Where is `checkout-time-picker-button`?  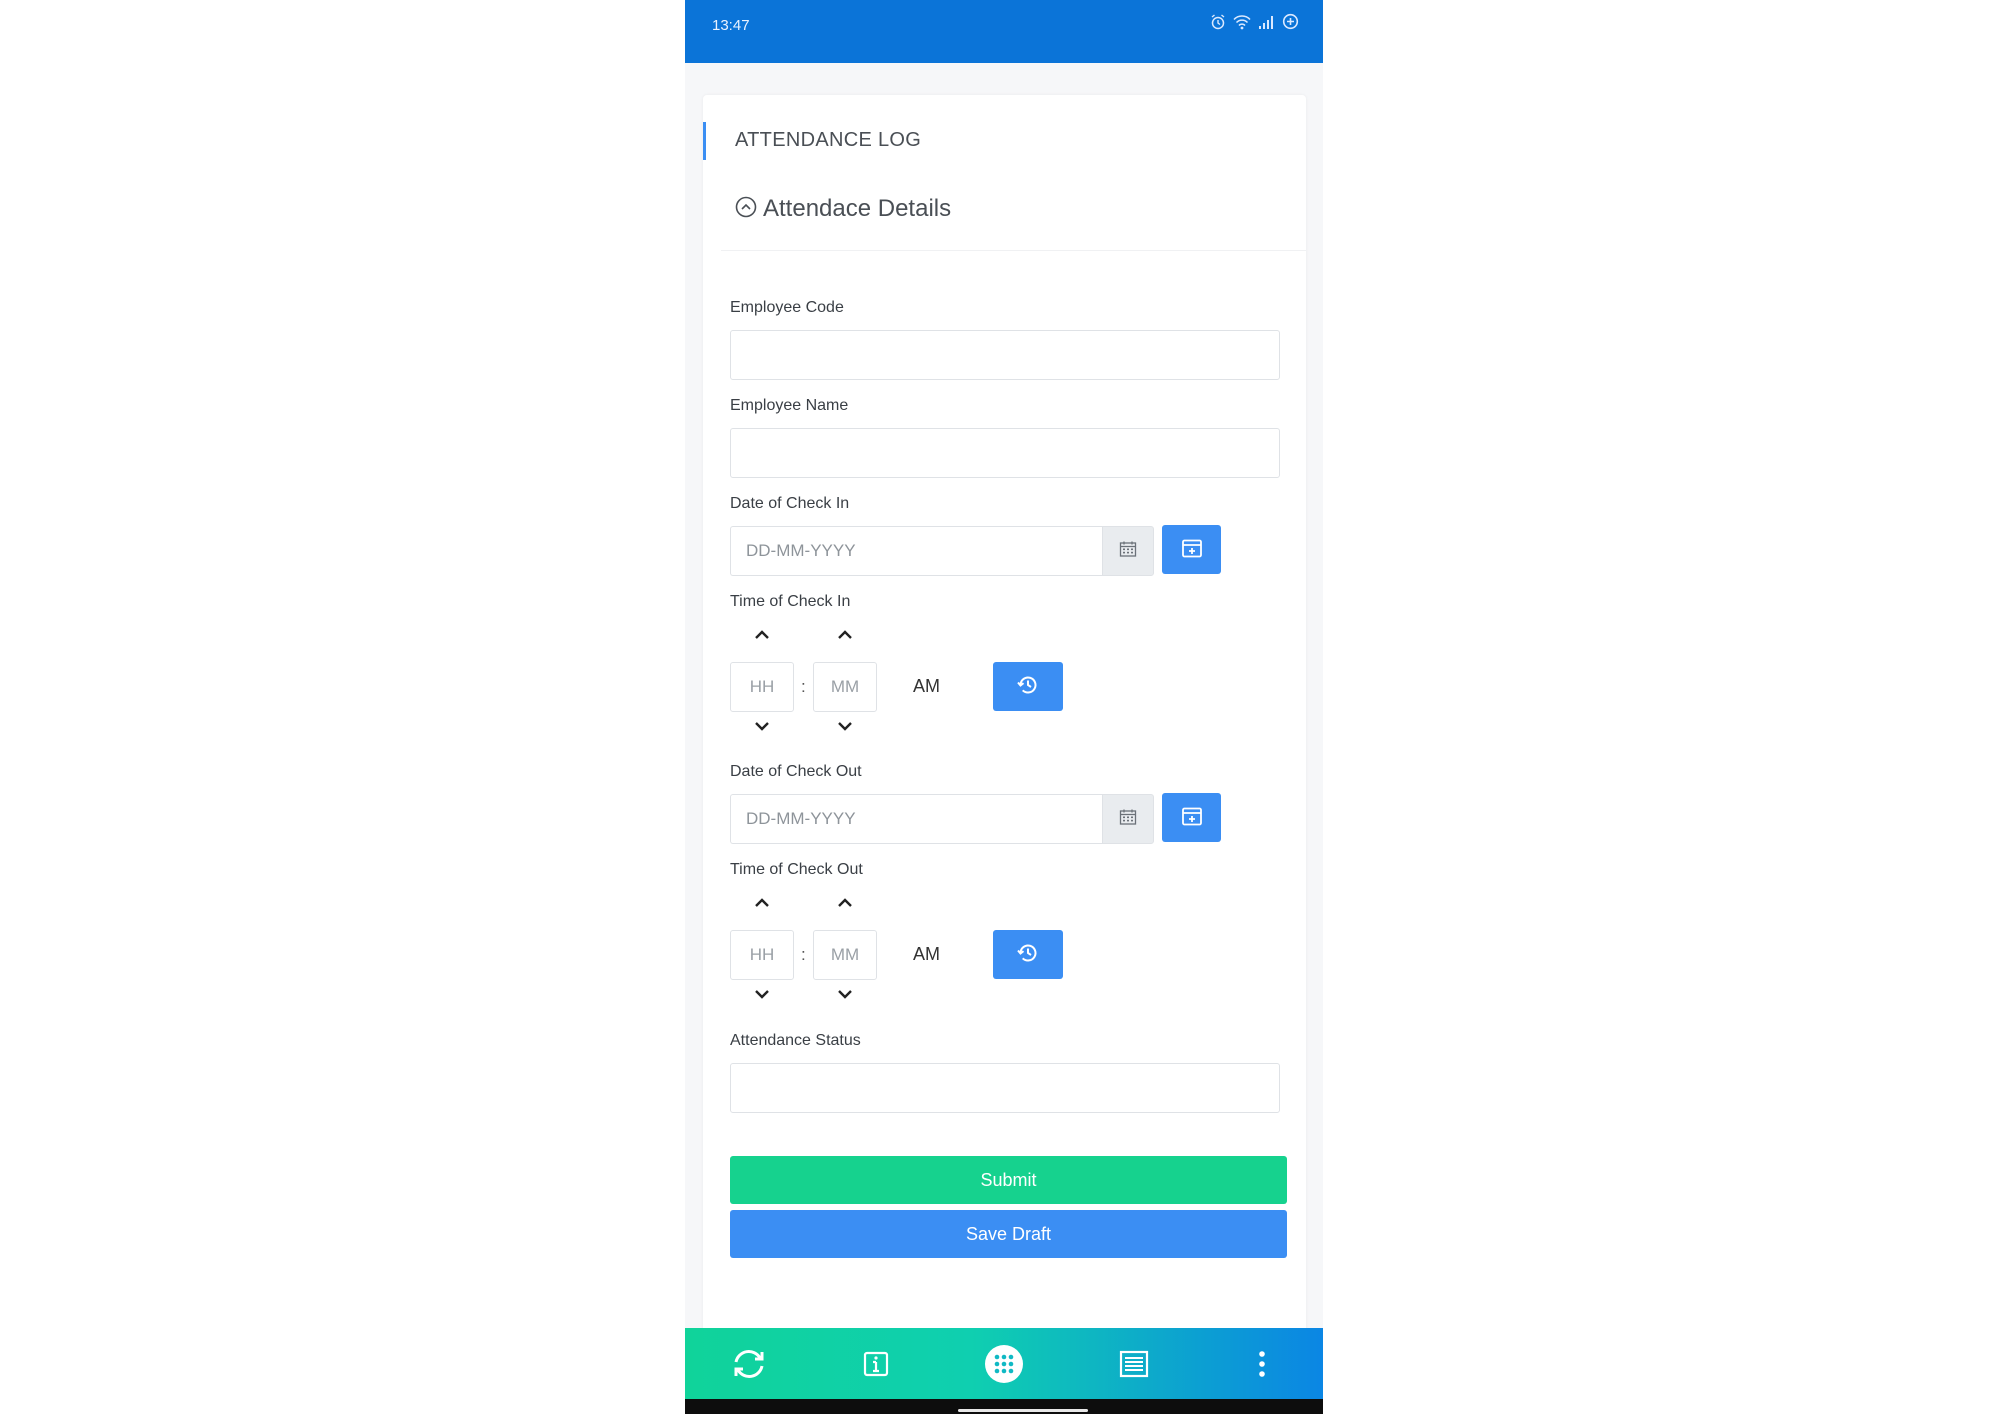
checkout-time-picker-button is located at coordinates (1028, 954).